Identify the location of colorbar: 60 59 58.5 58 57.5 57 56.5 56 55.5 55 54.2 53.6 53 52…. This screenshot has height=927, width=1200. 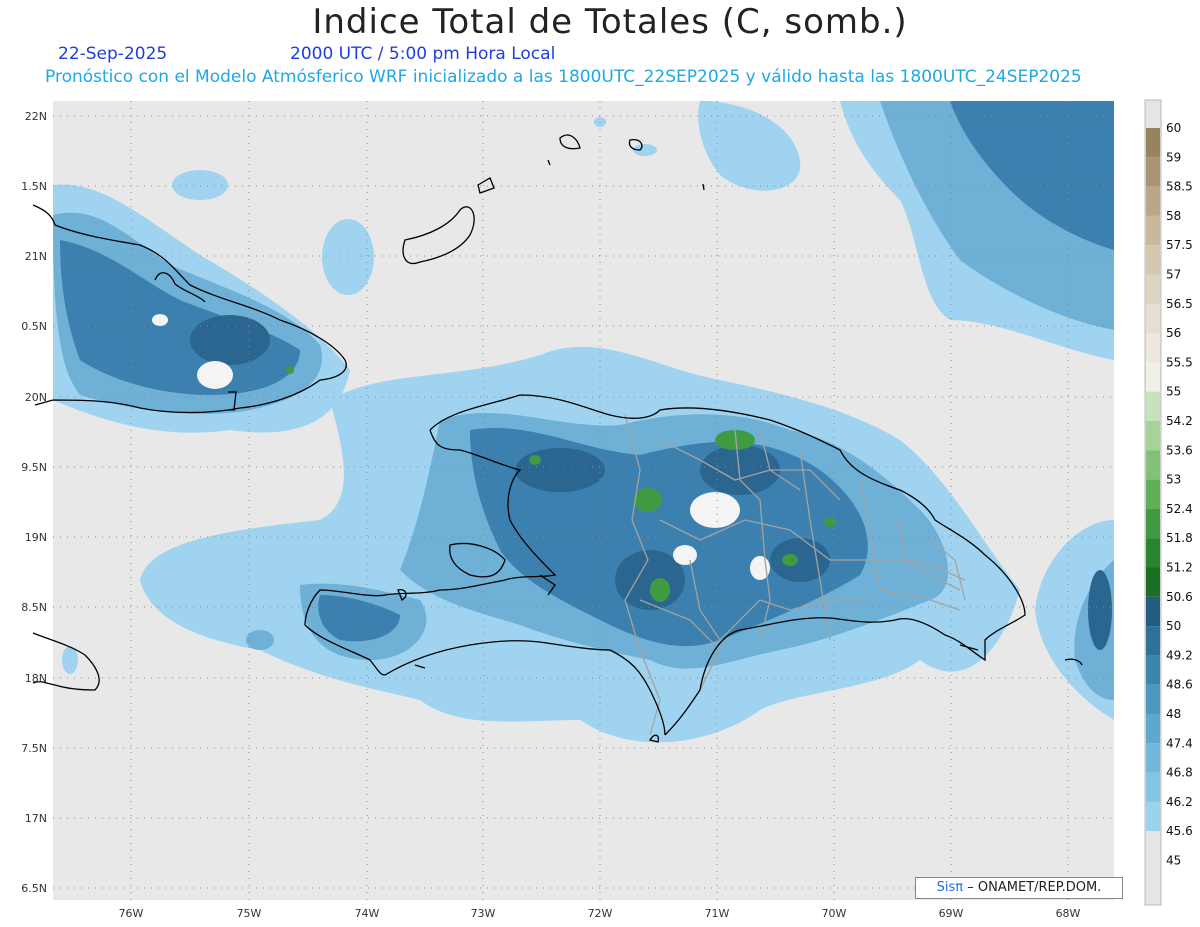
(1168, 502).